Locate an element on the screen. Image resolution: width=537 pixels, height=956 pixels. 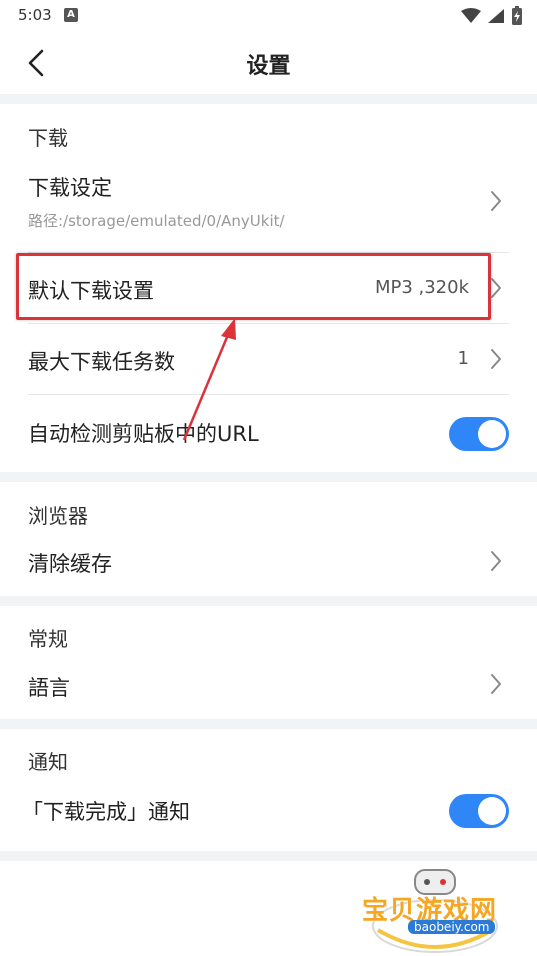
max-tasks-label: 最大下载任务数 is located at coordinates (101, 362).